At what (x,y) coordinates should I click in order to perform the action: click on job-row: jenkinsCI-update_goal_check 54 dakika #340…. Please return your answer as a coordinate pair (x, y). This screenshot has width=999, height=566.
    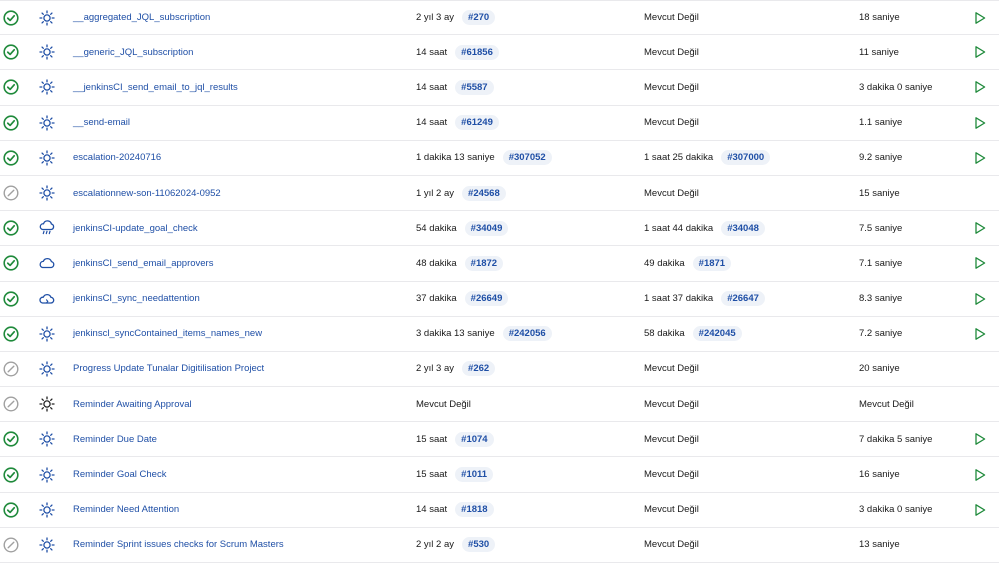
    Looking at the image, I should click on (499, 229).